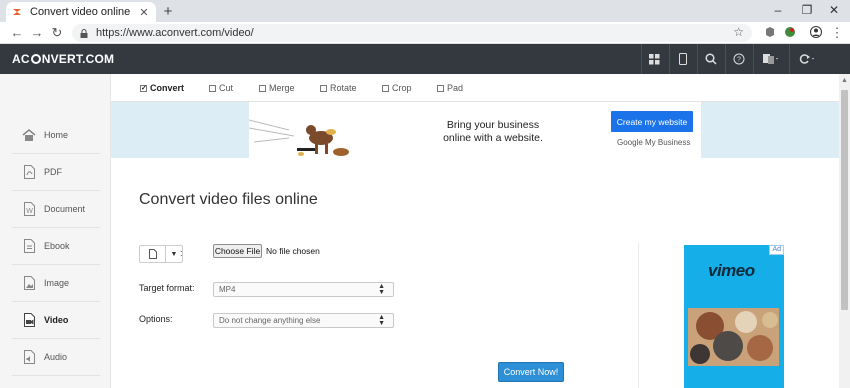 Image resolution: width=850 pixels, height=388 pixels. I want to click on tab-rotate: Rotate, so click(338, 88).